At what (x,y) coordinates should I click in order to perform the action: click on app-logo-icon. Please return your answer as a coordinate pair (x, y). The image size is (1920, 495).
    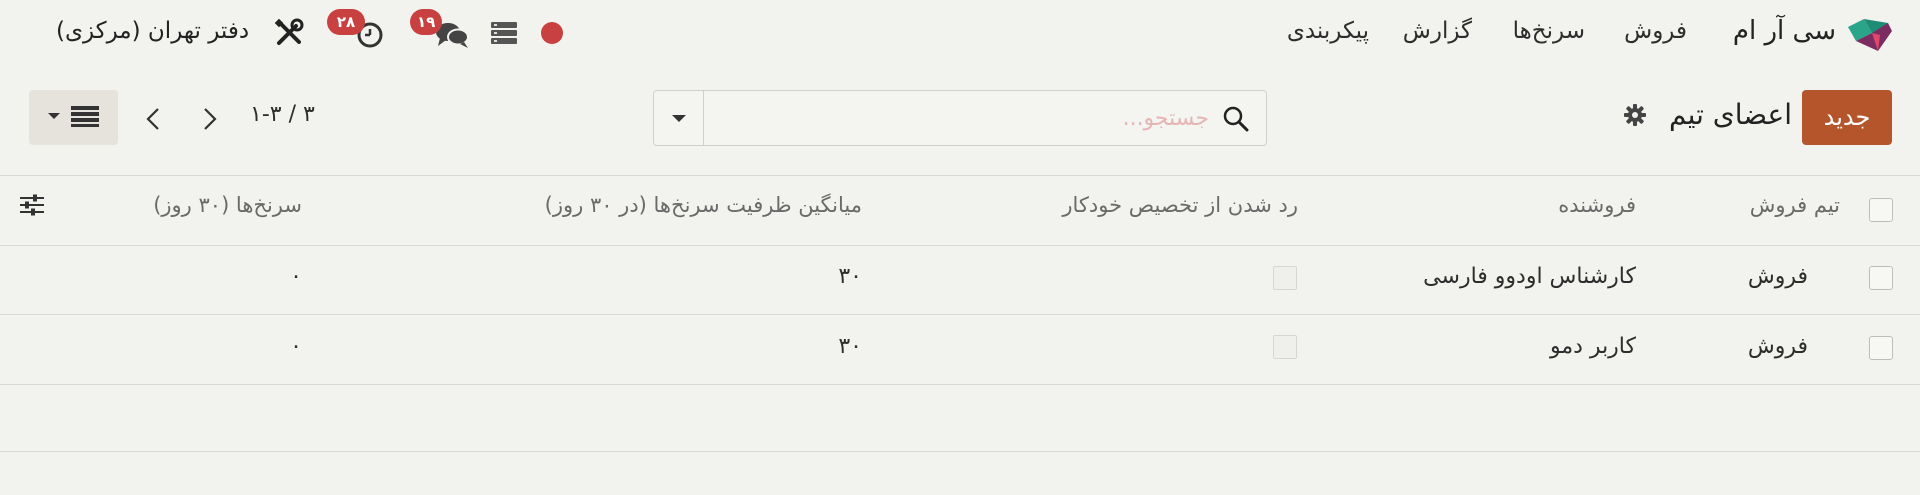
    Looking at the image, I should click on (1872, 36).